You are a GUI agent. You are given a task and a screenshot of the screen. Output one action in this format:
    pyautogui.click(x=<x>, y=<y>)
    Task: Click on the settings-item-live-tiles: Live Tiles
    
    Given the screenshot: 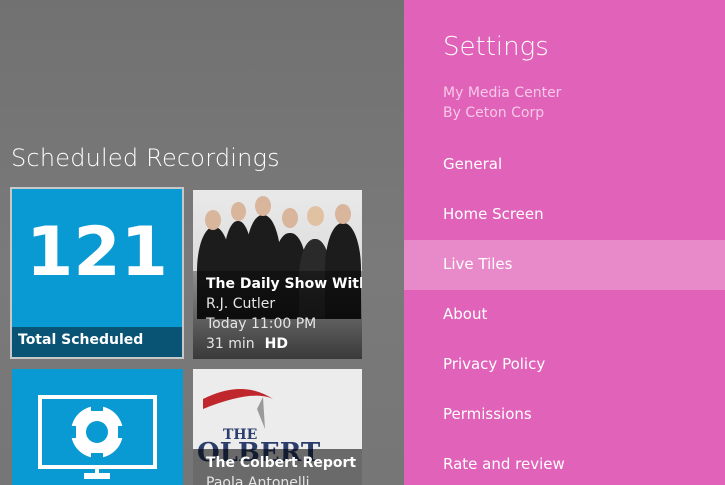 What is the action you would take?
    pyautogui.click(x=564, y=265)
    